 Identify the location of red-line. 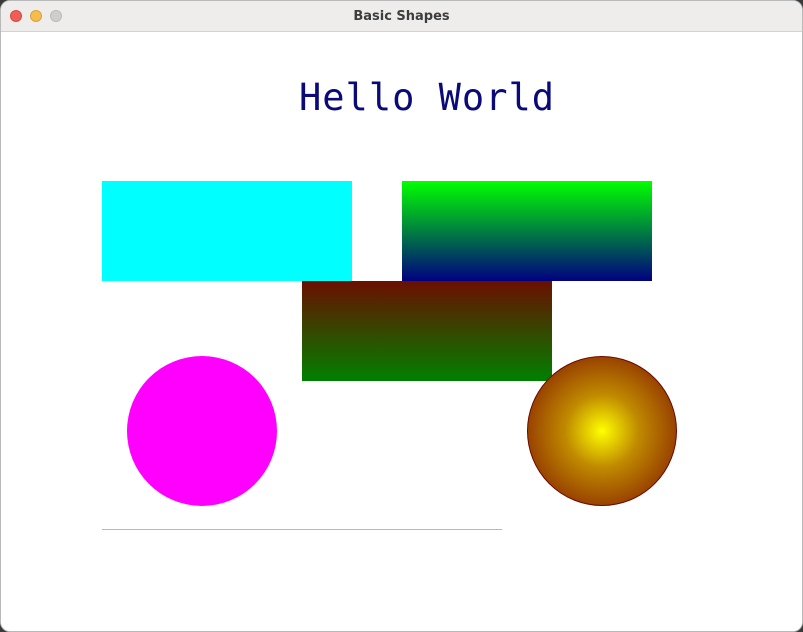
(302, 529).